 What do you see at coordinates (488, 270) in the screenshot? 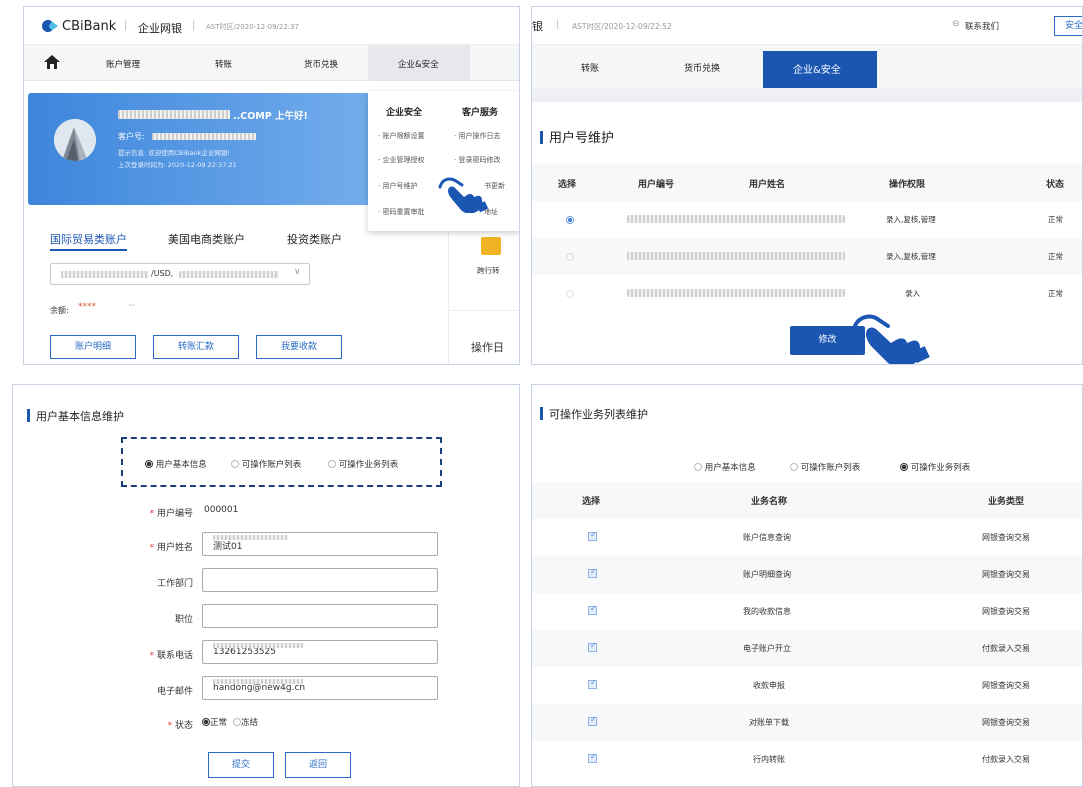
I see `cross-bank-label: 跨行转` at bounding box center [488, 270].